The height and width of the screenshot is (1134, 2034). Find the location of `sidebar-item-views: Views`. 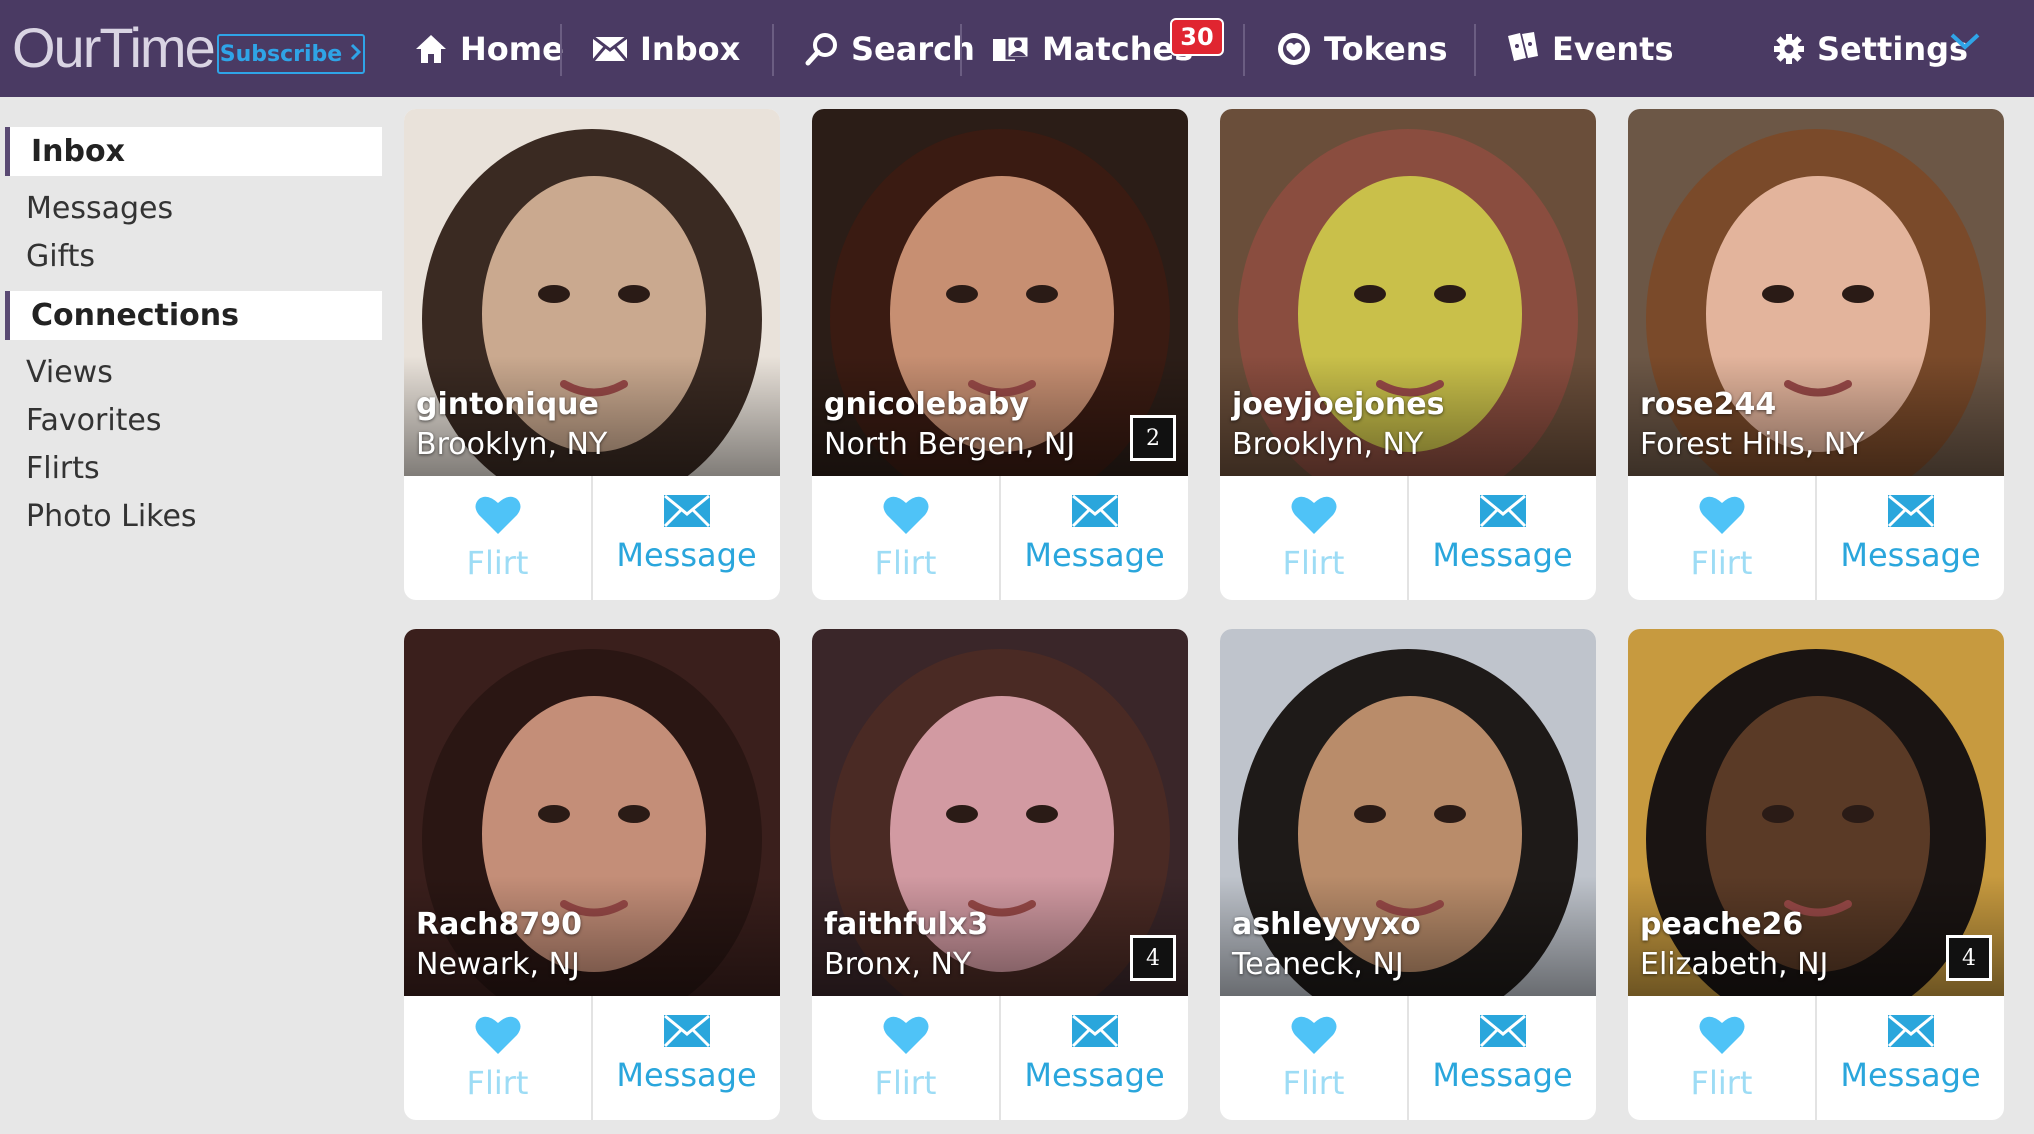

sidebar-item-views: Views is located at coordinates (69, 373).